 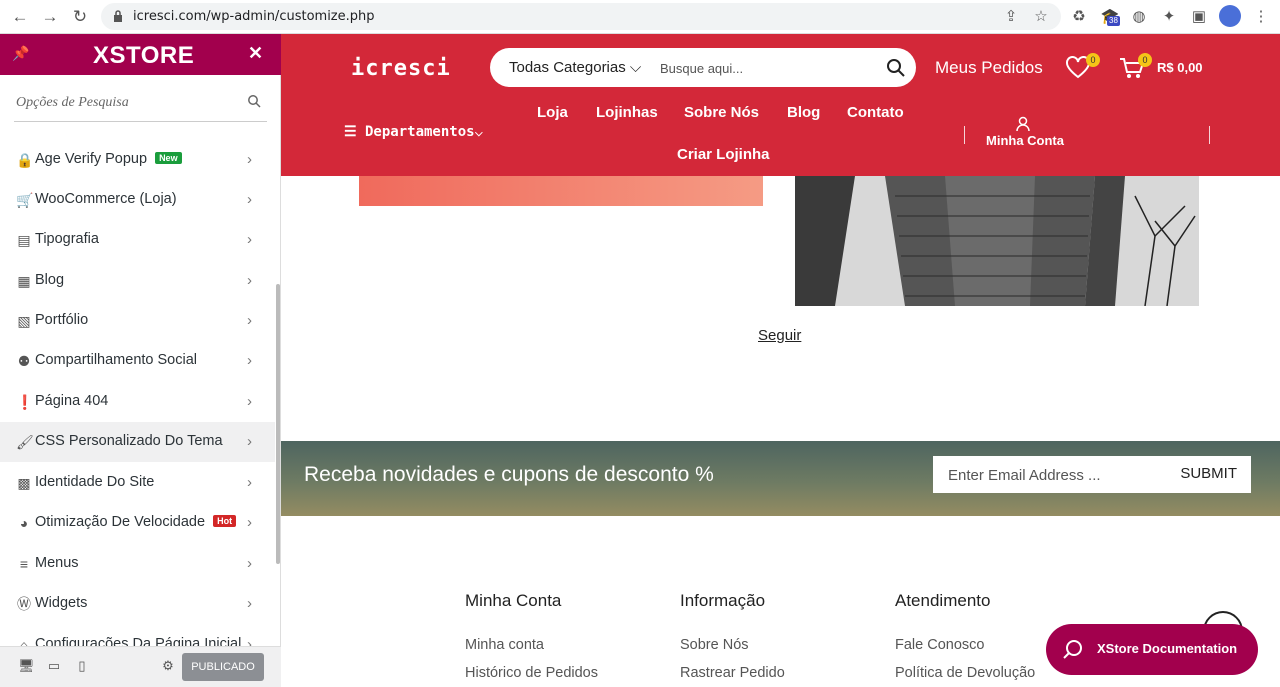 I want to click on submit-button: SUBMIT, so click(x=1208, y=473).